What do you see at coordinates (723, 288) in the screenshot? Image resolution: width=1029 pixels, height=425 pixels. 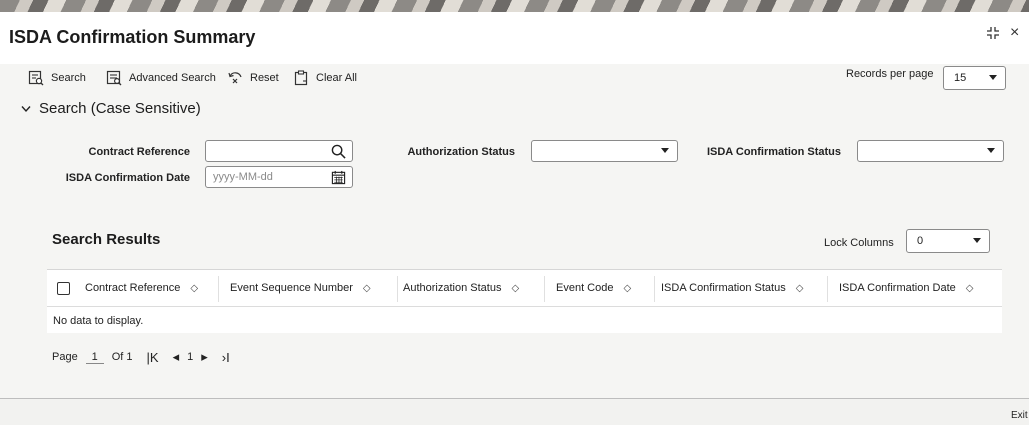 I see `column-label: ISDA Confirmation Status` at bounding box center [723, 288].